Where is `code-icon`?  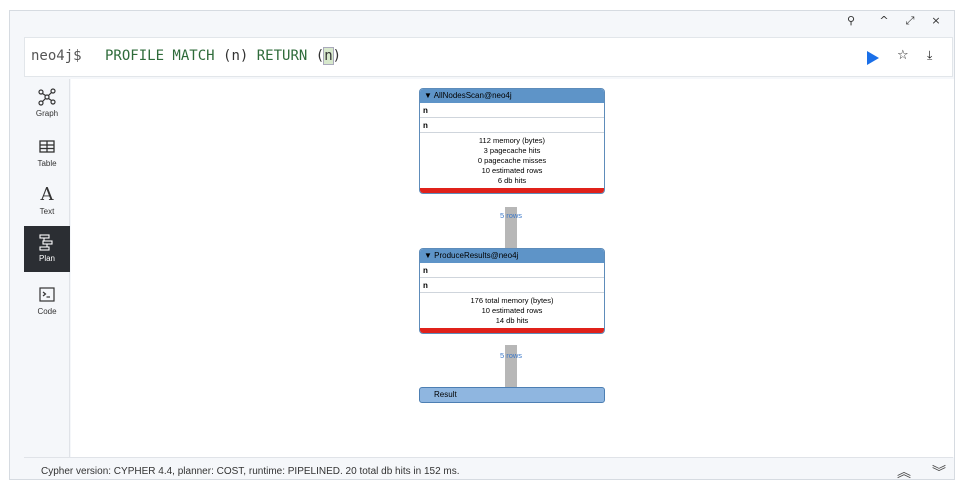 code-icon is located at coordinates (47, 294).